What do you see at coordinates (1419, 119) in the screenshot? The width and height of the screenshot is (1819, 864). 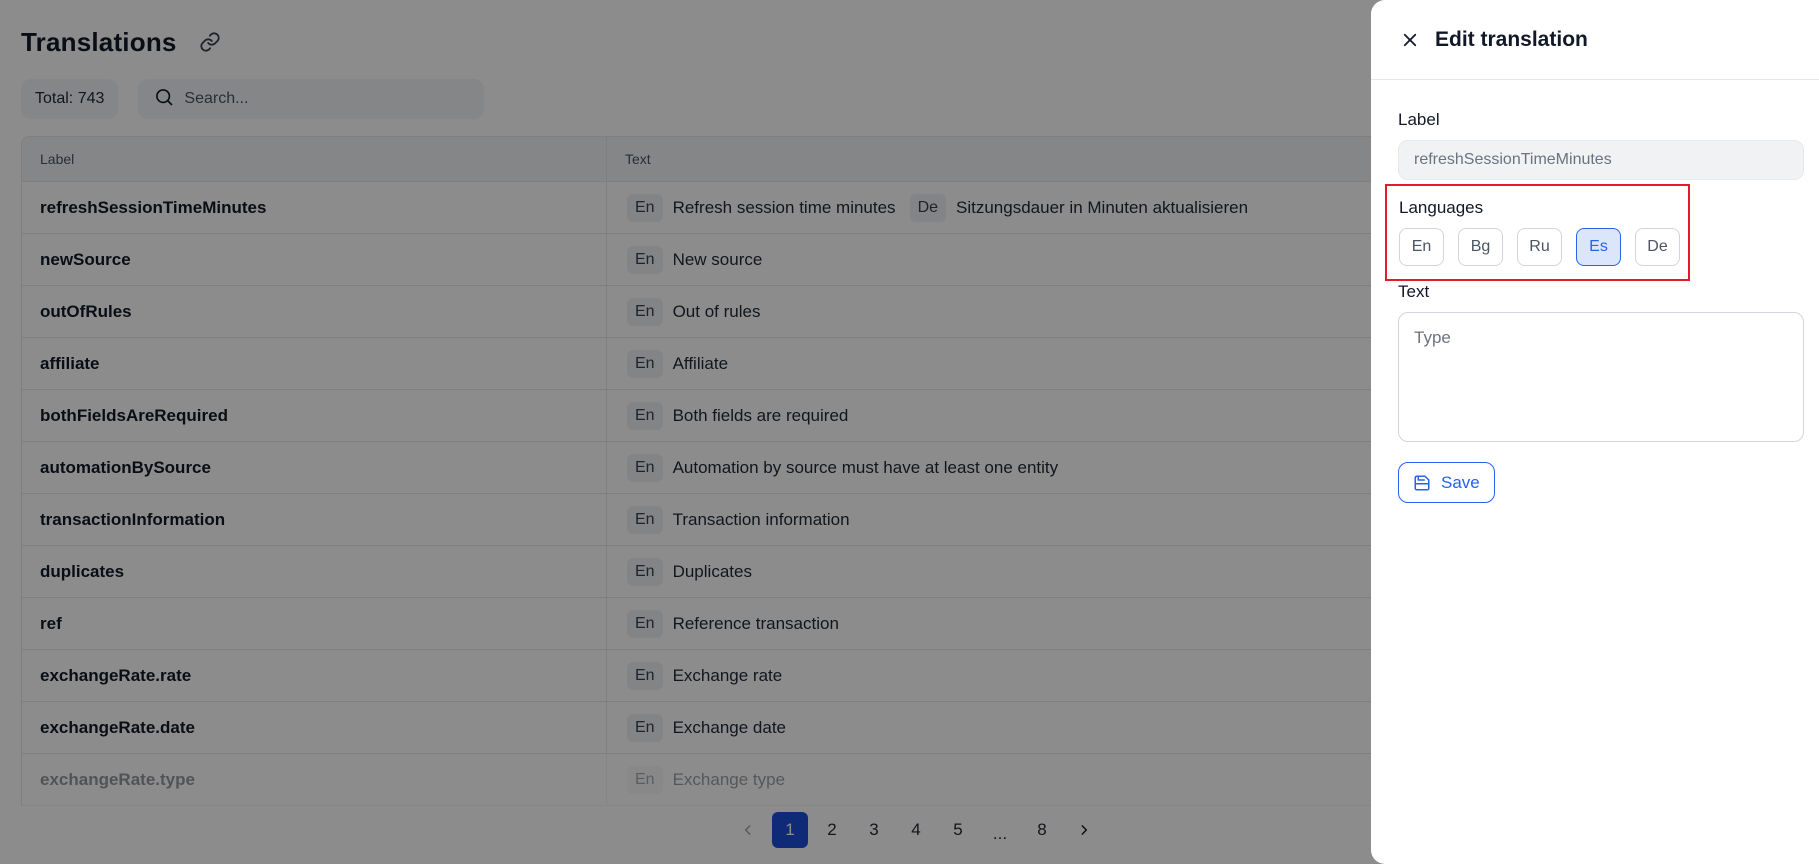 I see `label-field-label: Label` at bounding box center [1419, 119].